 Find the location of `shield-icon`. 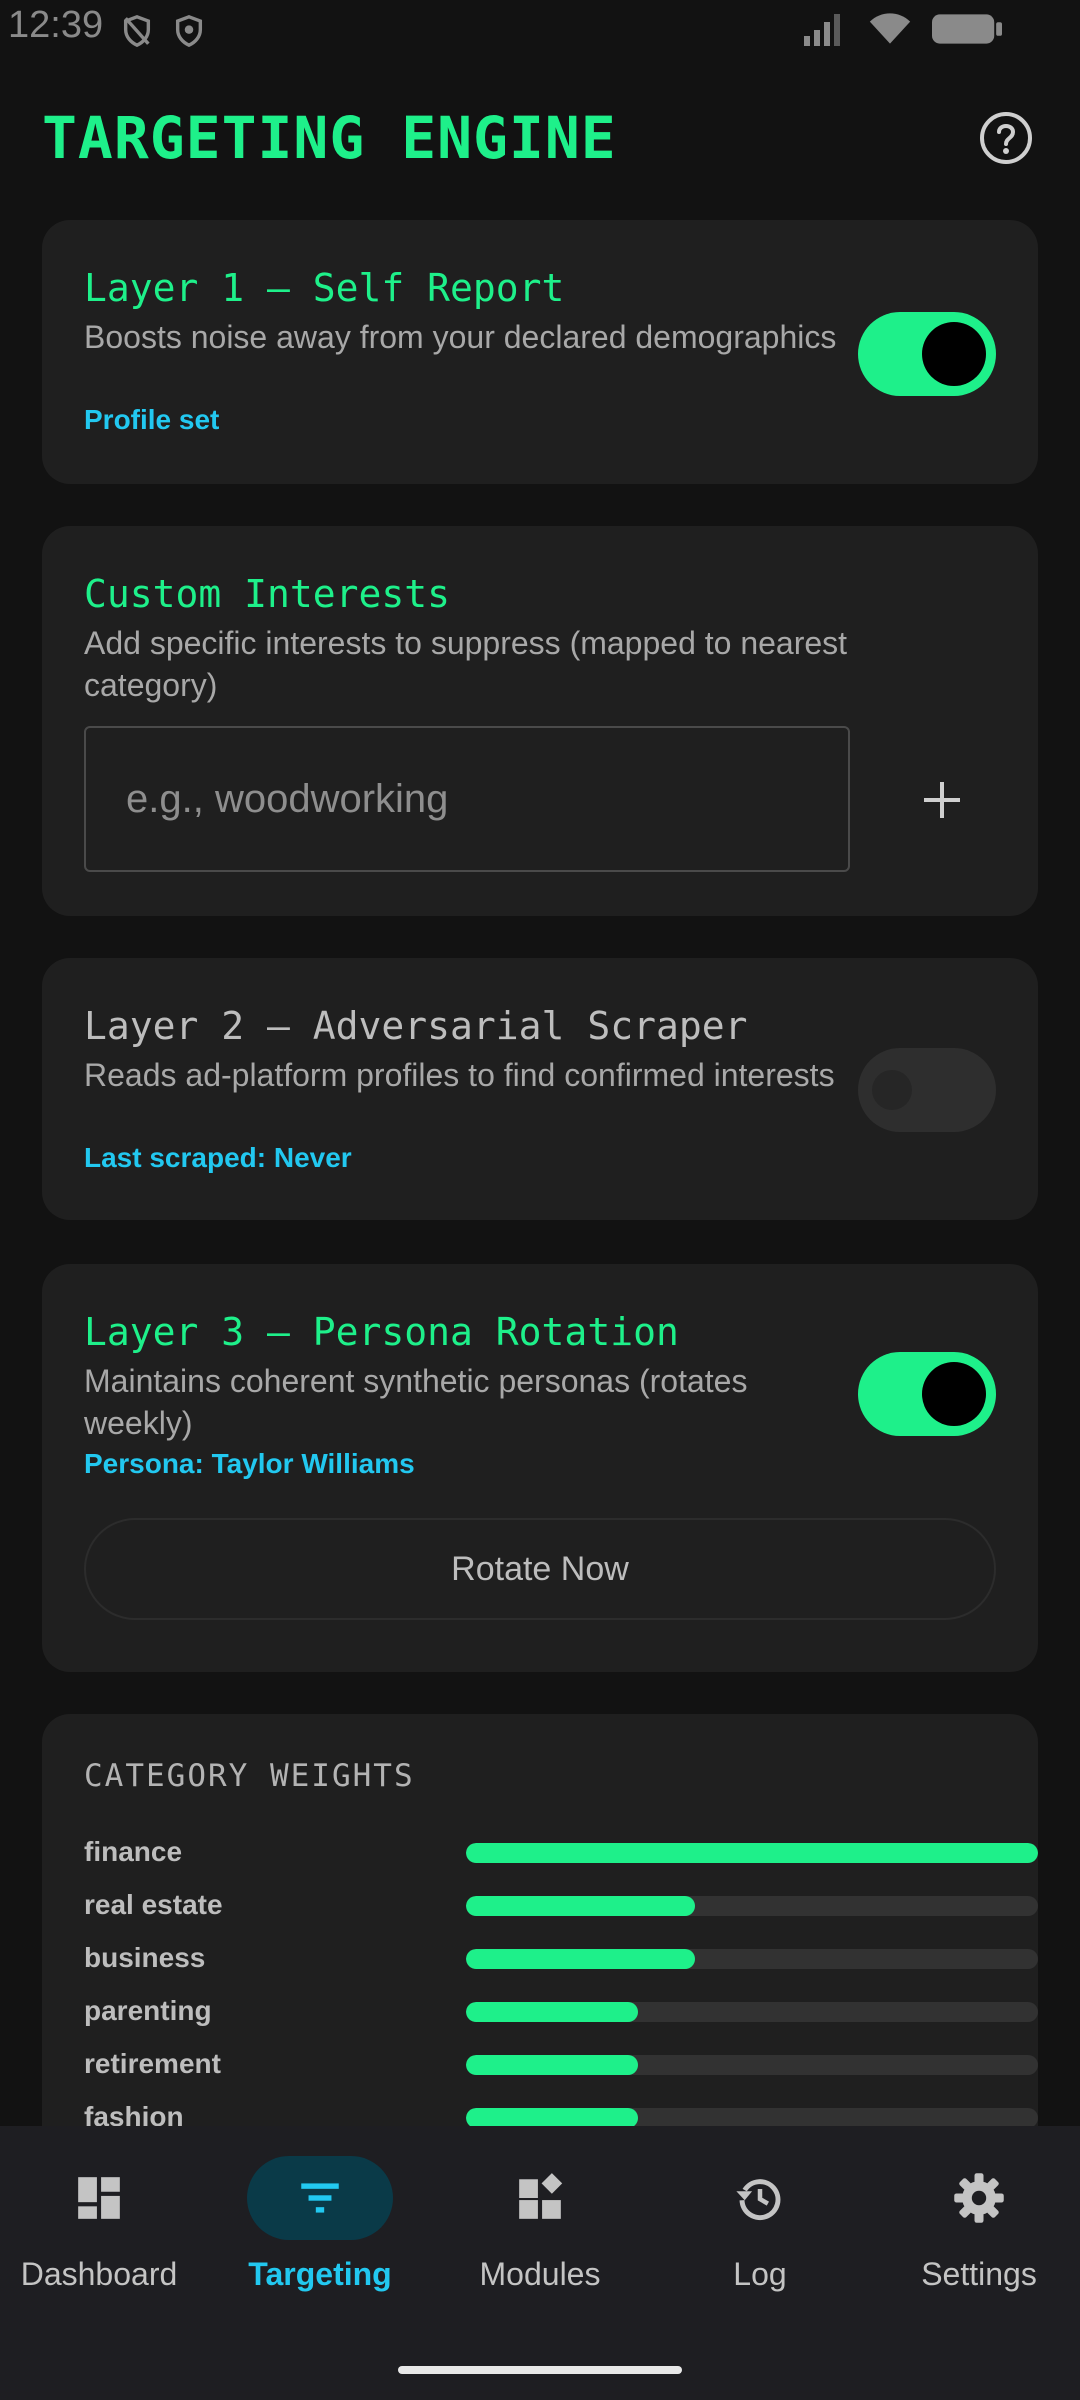

shield-icon is located at coordinates (189, 31).